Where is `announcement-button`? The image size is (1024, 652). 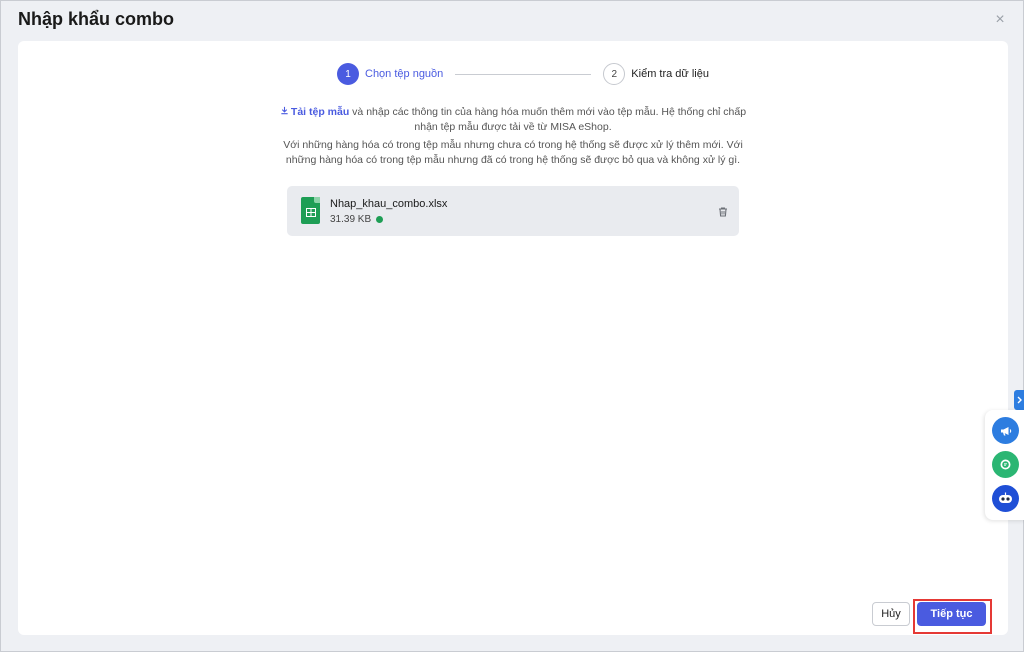
announcement-button is located at coordinates (1005, 430).